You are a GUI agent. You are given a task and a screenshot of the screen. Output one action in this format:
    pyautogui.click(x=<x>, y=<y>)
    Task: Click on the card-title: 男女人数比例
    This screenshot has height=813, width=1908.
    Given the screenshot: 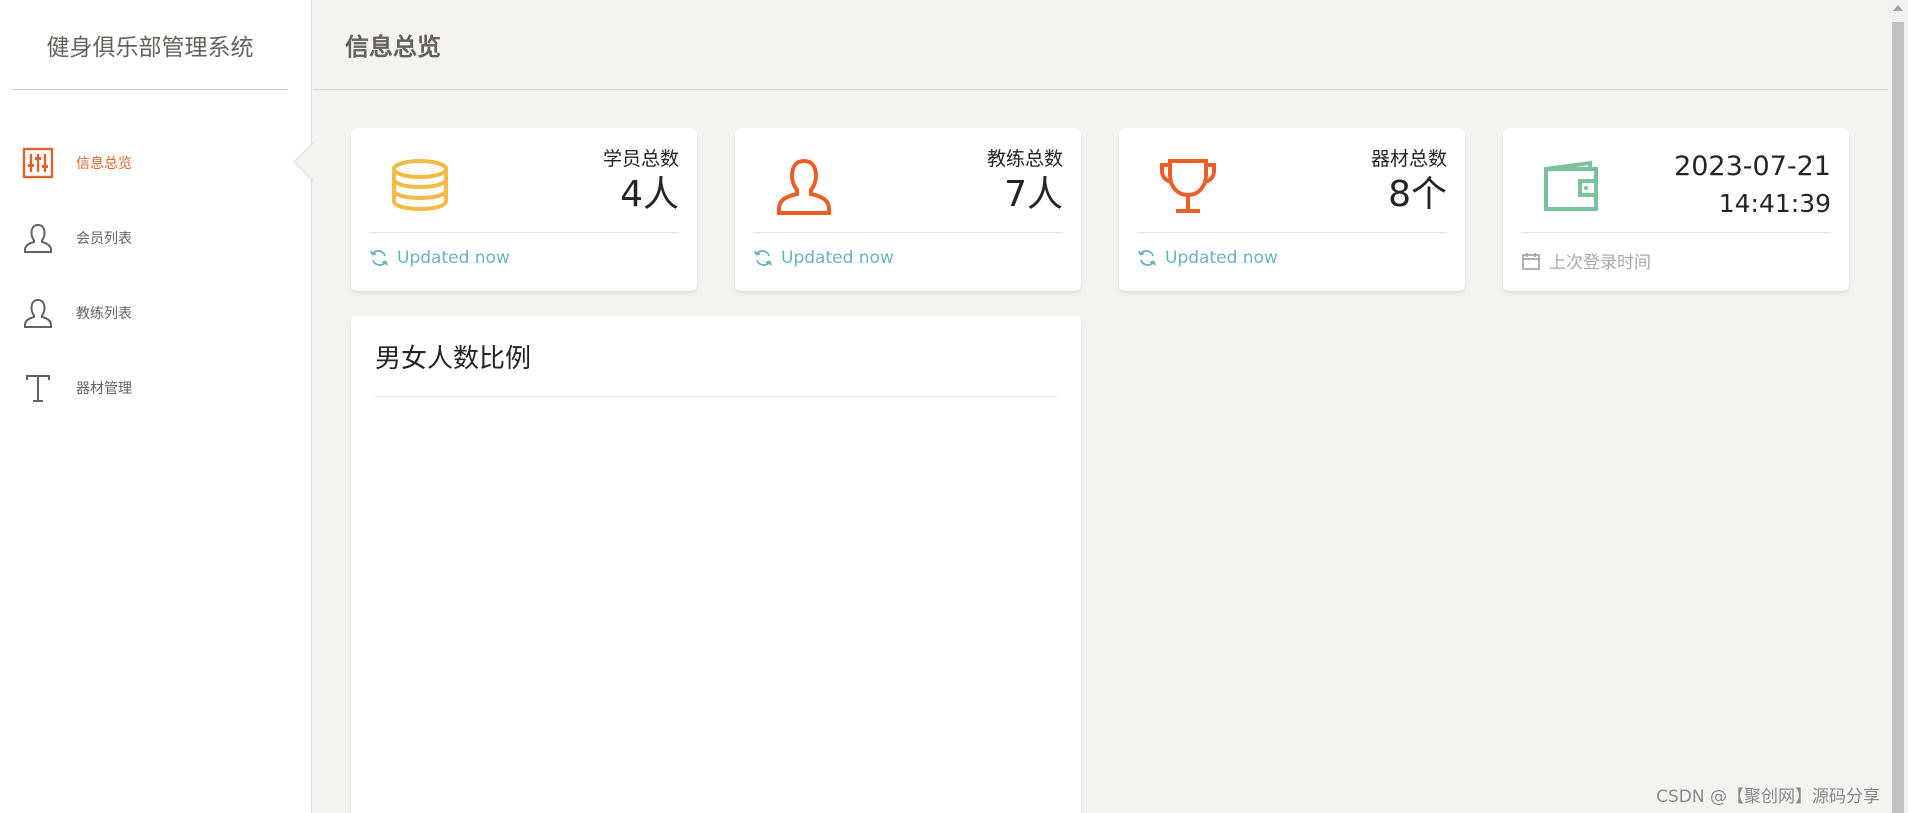 What is the action you would take?
    pyautogui.click(x=453, y=359)
    